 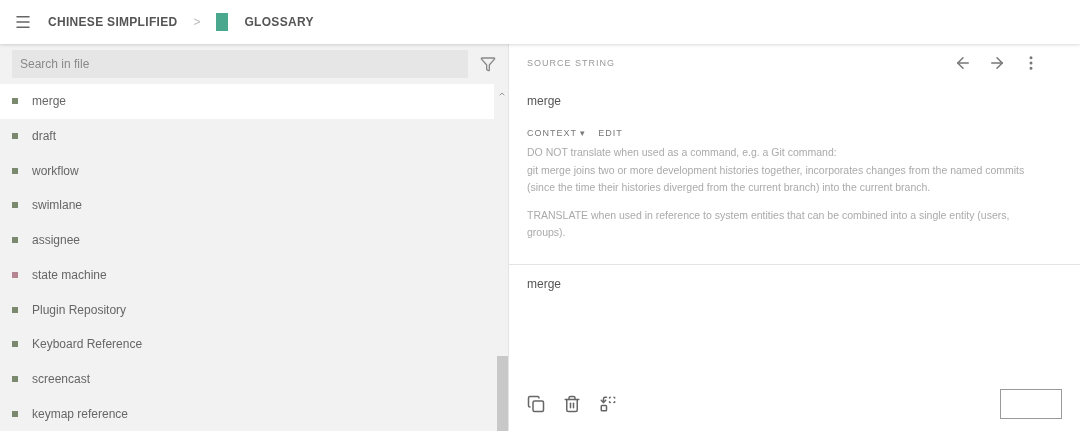 I want to click on term-item: state machine, so click(x=247, y=275).